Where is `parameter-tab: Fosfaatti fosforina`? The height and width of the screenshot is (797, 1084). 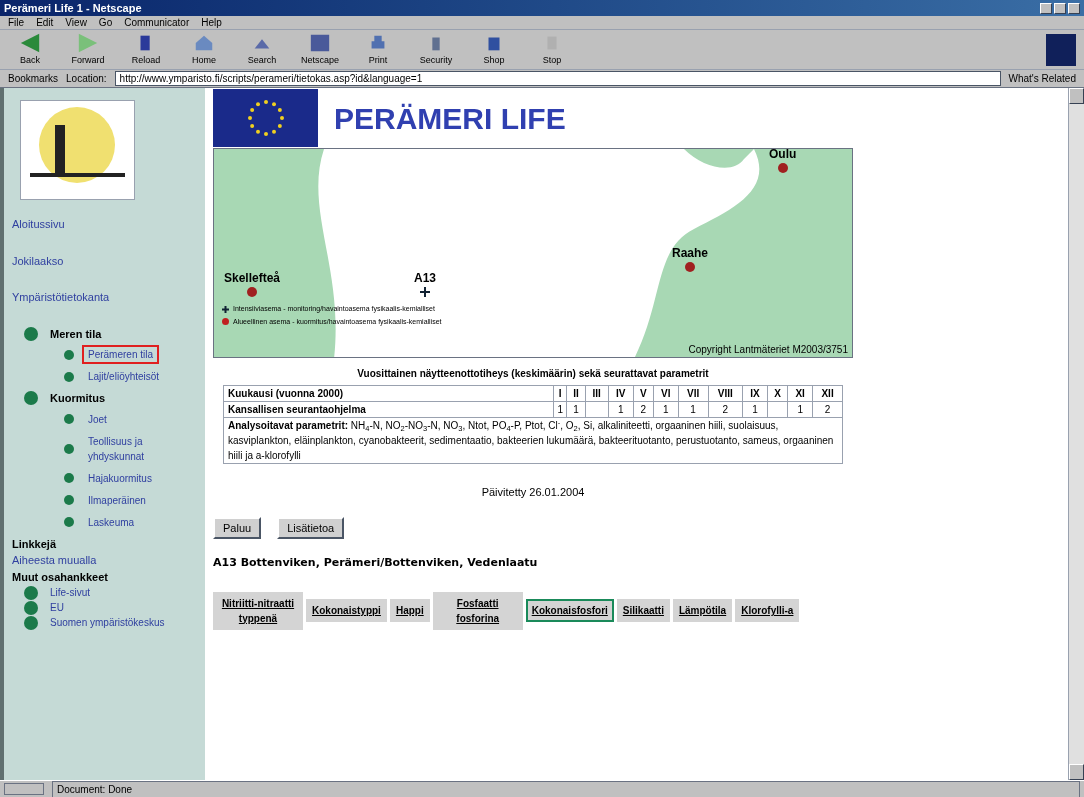
parameter-tab: Fosfaatti fosforina is located at coordinates (477, 610).